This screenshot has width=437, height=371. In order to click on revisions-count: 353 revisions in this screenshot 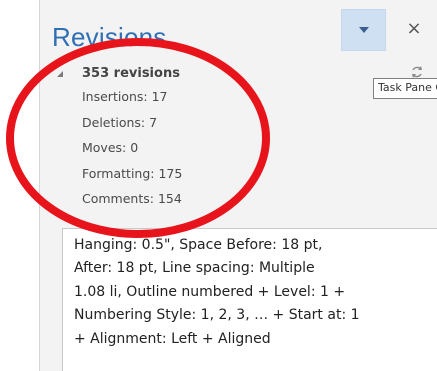, I will do `click(132, 74)`.